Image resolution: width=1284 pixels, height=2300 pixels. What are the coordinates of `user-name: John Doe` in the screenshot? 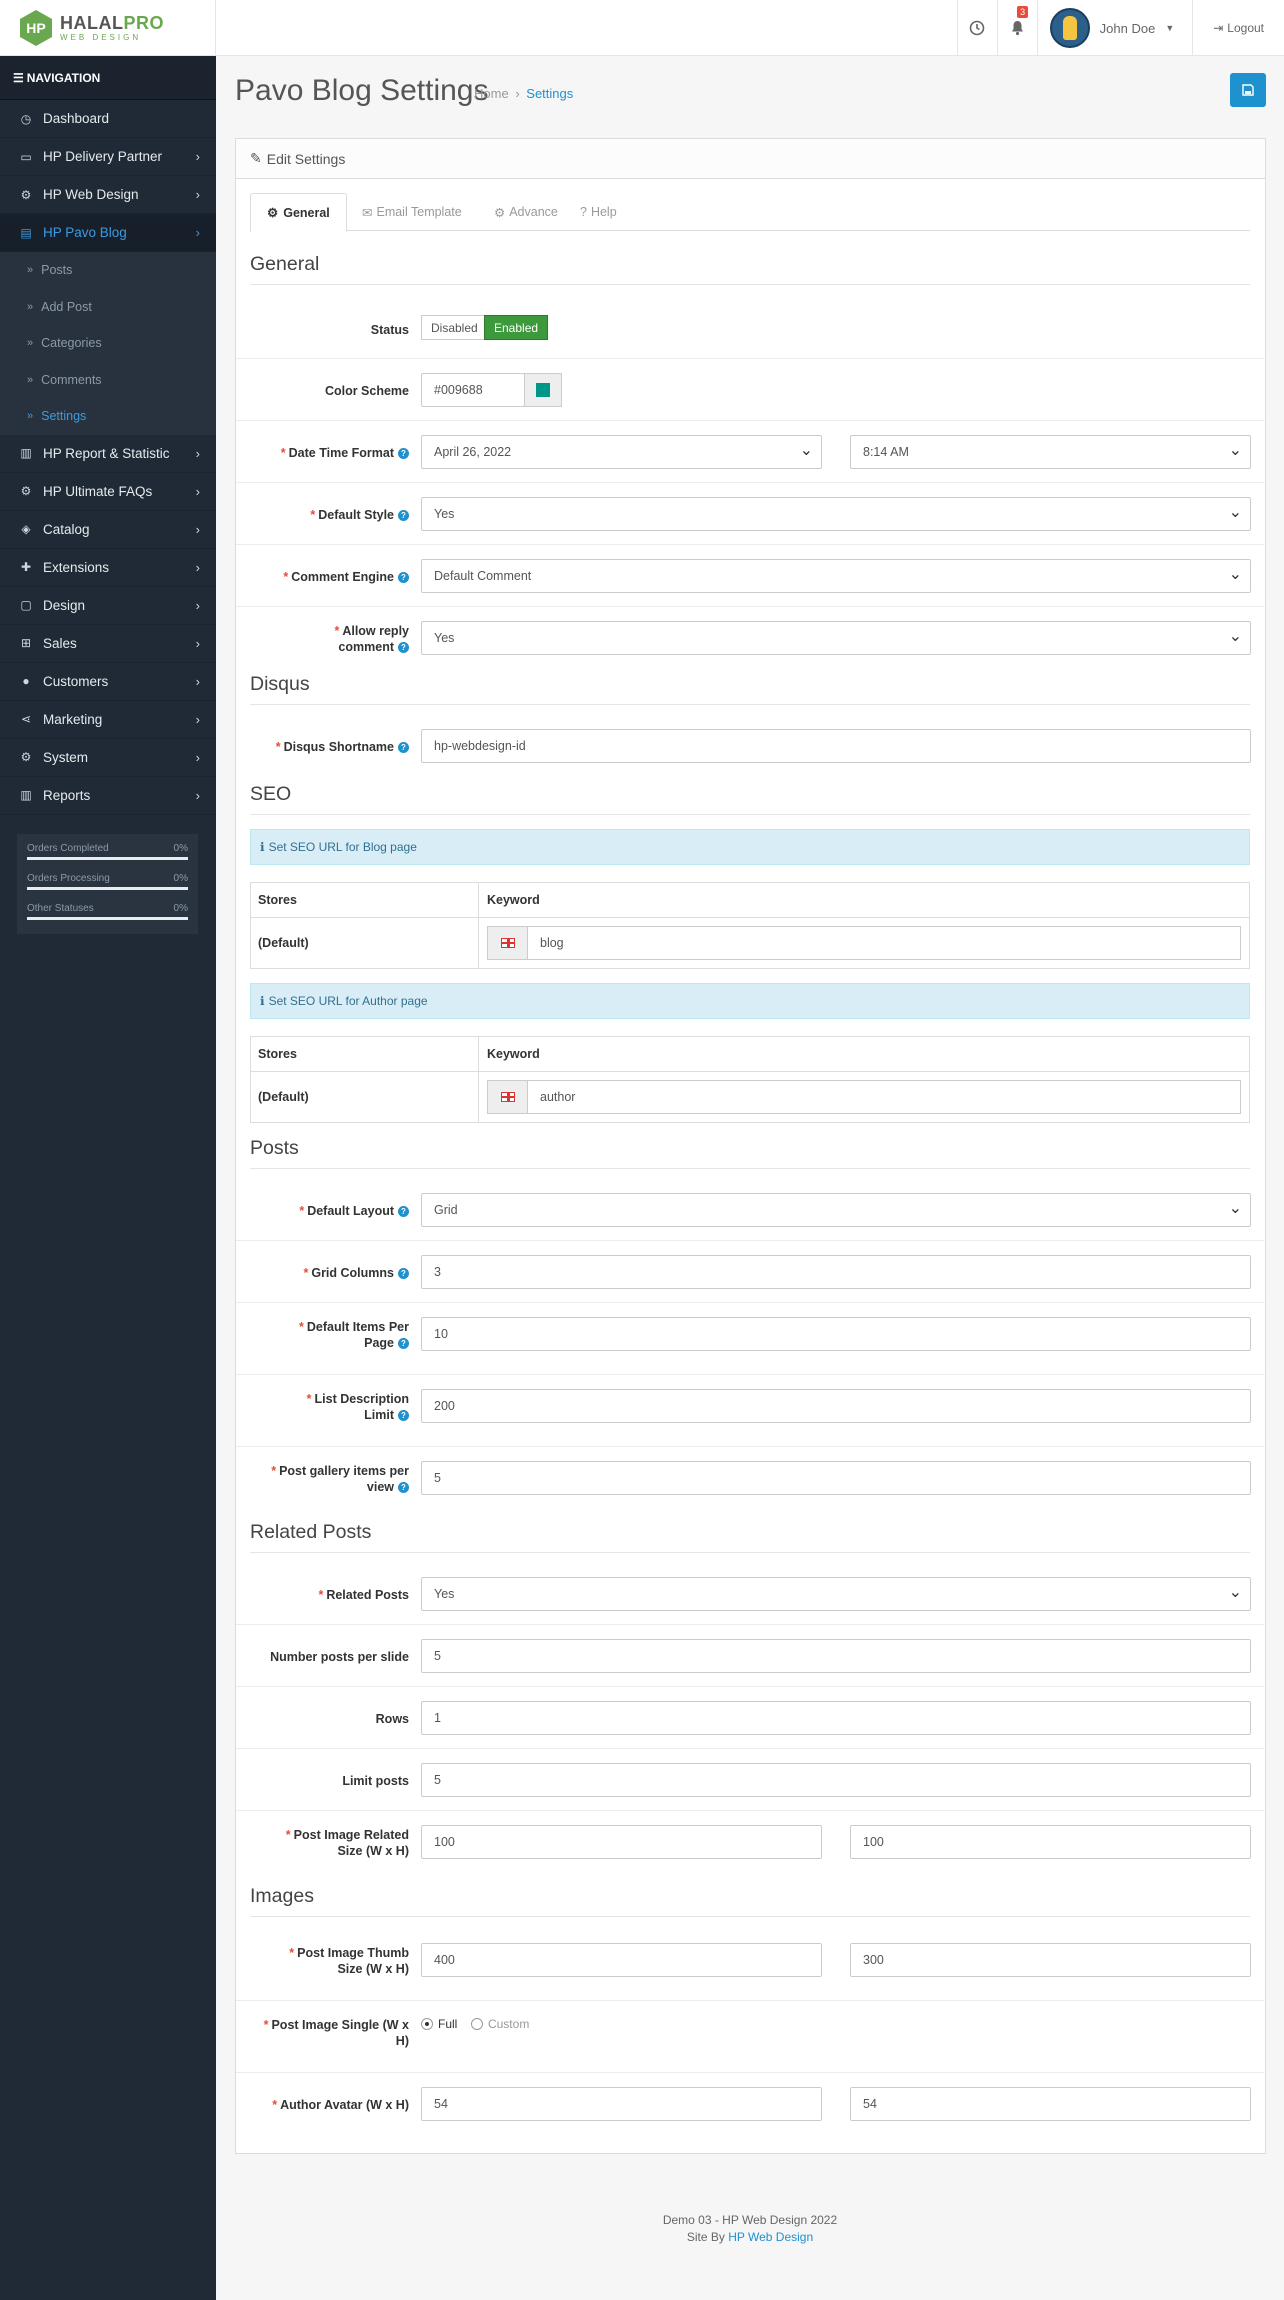 It's located at (1127, 28).